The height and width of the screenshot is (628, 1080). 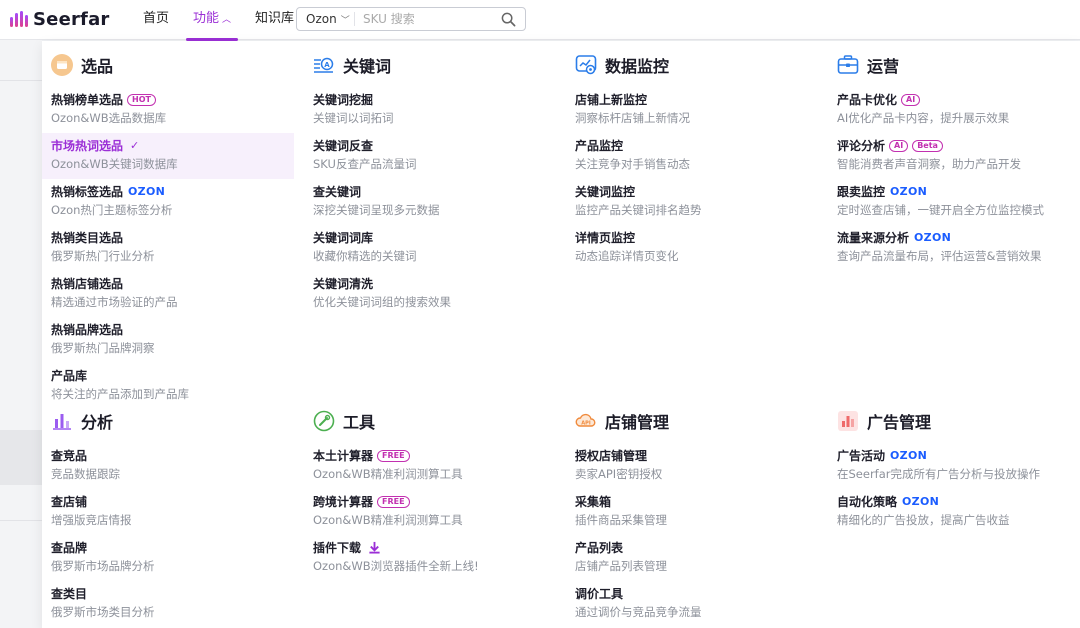 I want to click on menu-item-hot-categories: 热销类目选品 俄罗斯热门行业分析, so click(x=168, y=248).